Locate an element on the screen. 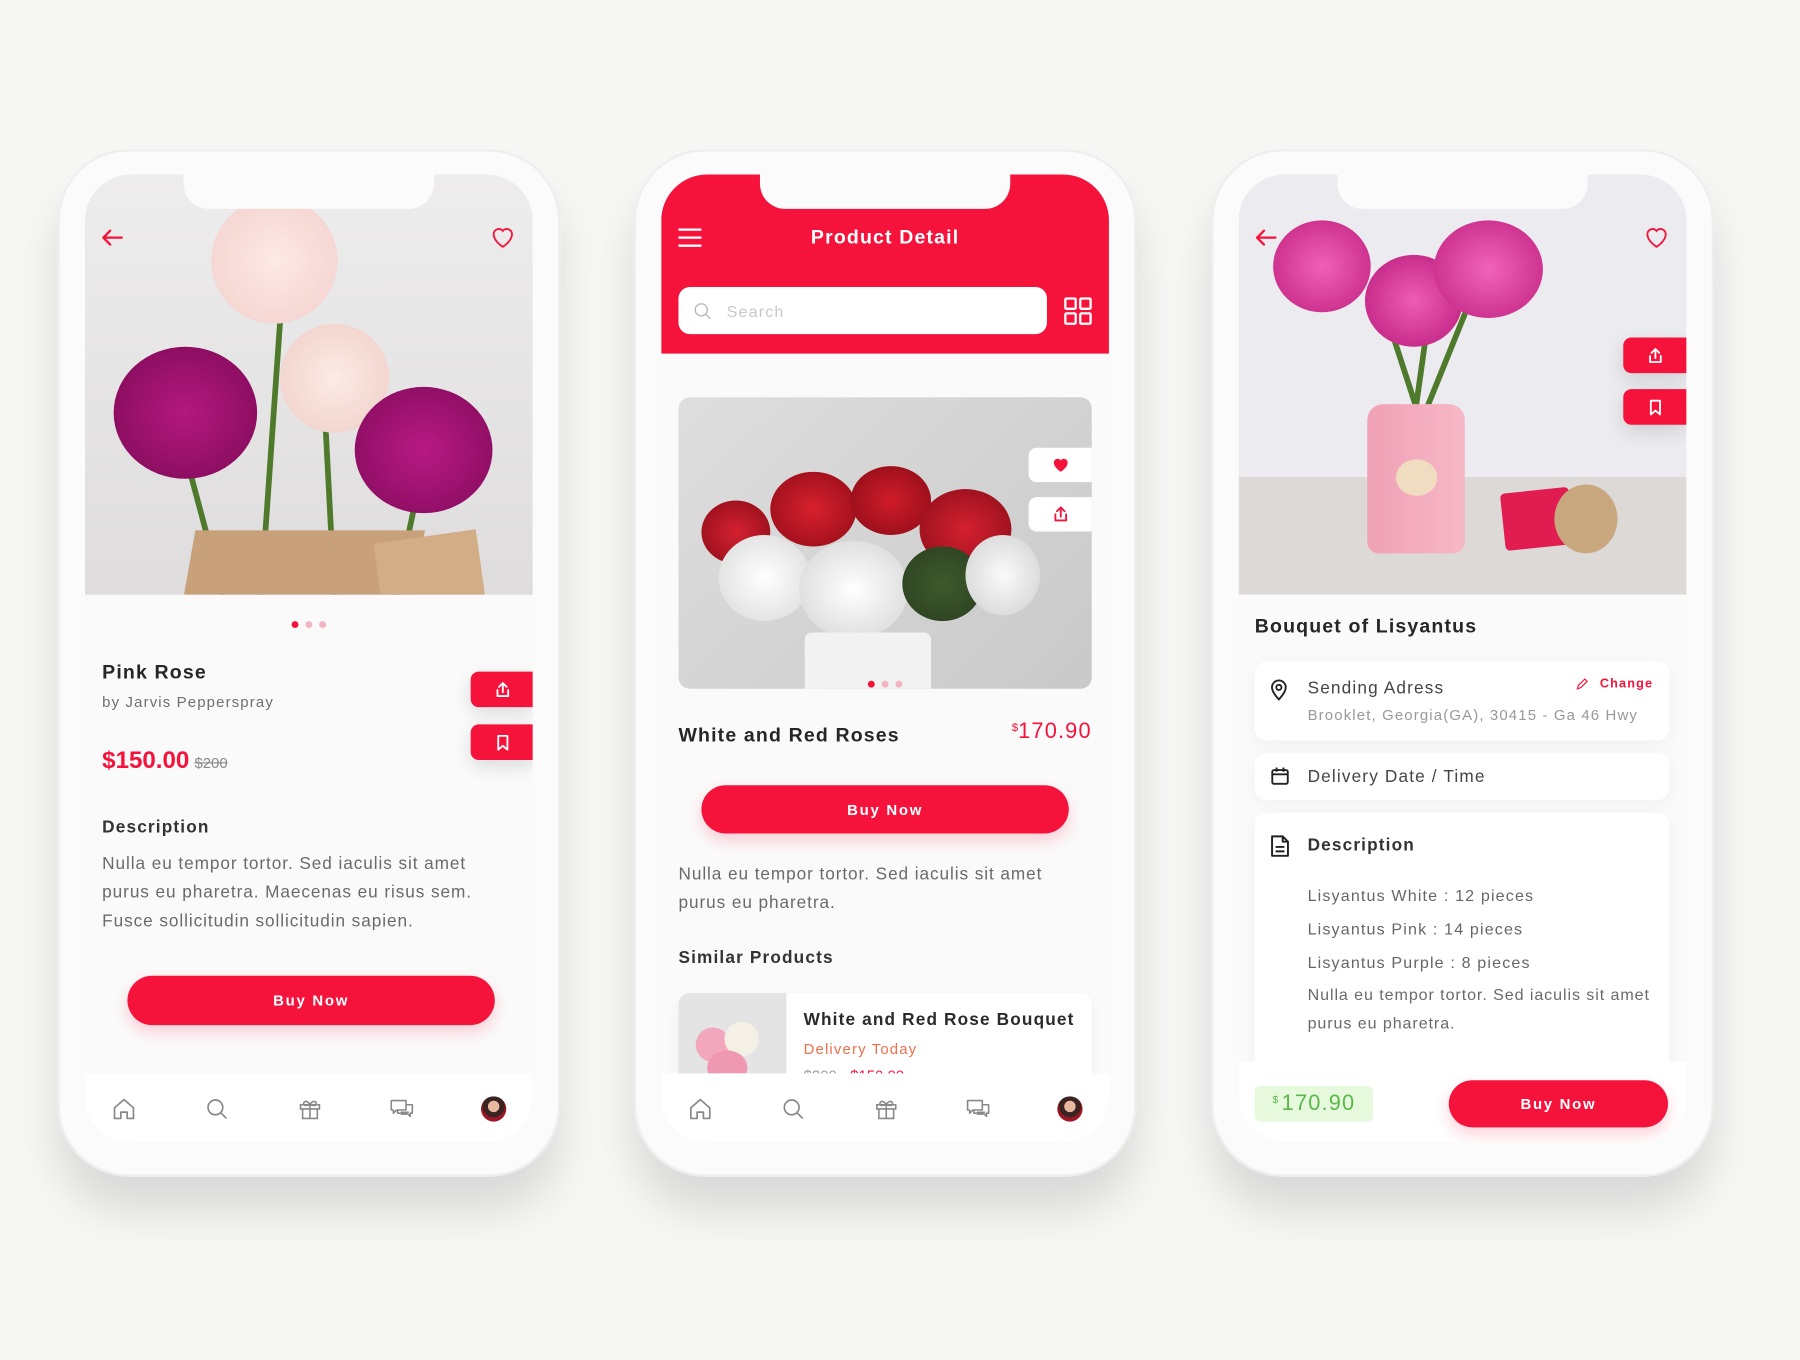 This screenshot has width=1800, height=1360. search-placeholder: Search is located at coordinates (755, 310).